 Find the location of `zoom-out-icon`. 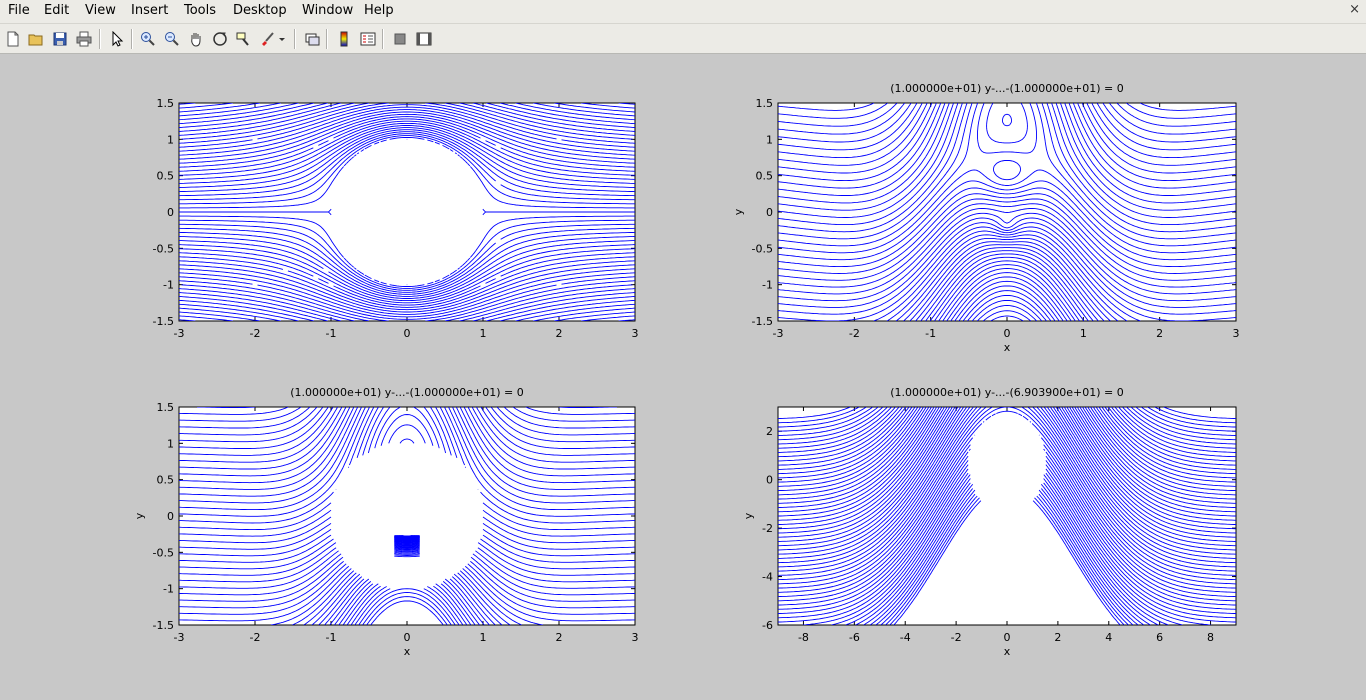

zoom-out-icon is located at coordinates (172, 39).